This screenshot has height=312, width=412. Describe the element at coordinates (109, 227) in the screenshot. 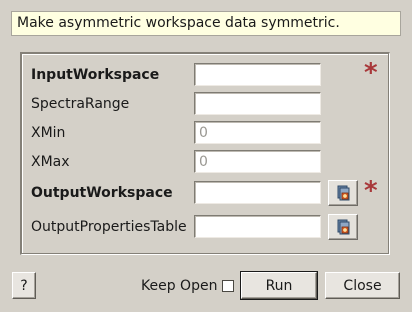

I see `output-properties-table-label: OutputPropertiesTable` at that location.